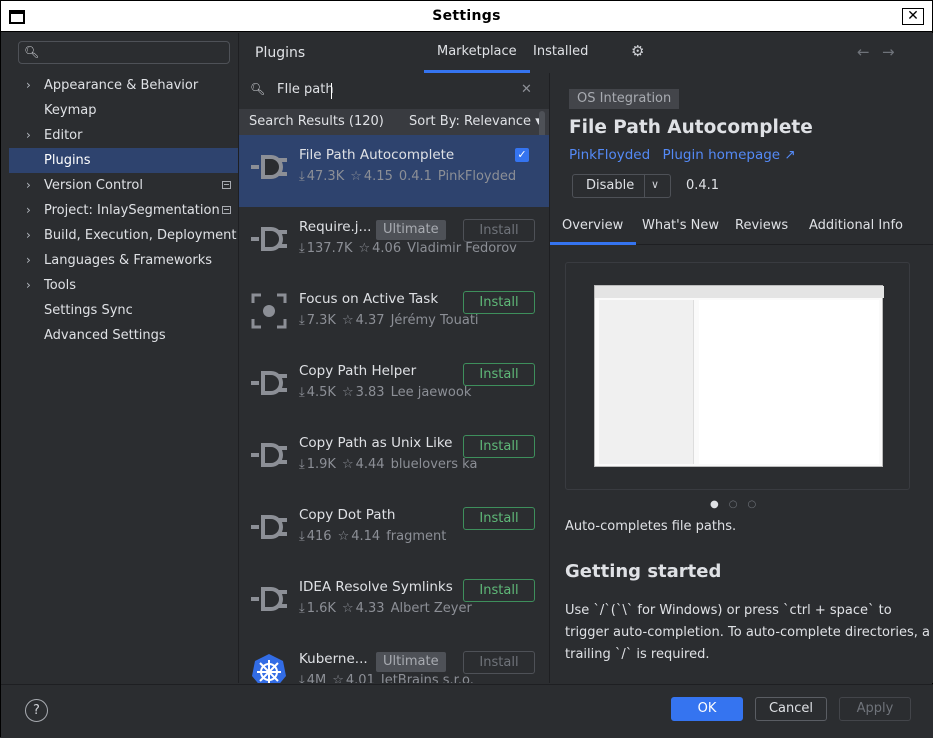 The height and width of the screenshot is (738, 933). Describe the element at coordinates (280, 53) in the screenshot. I see `page-title: Plugins` at that location.